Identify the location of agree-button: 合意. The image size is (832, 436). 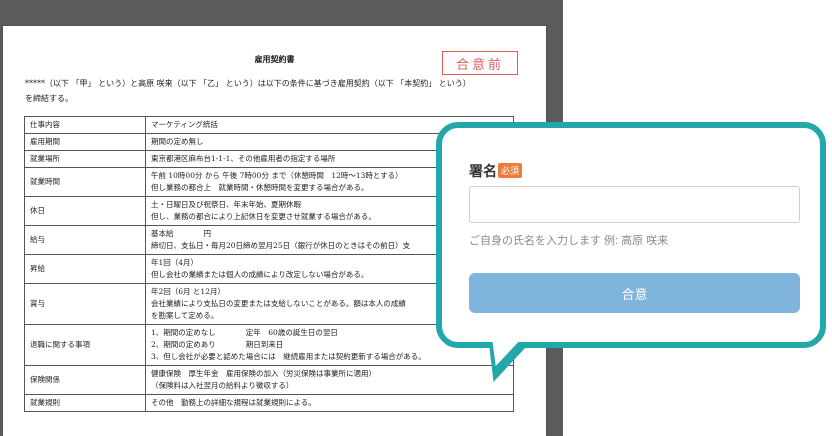
(634, 293).